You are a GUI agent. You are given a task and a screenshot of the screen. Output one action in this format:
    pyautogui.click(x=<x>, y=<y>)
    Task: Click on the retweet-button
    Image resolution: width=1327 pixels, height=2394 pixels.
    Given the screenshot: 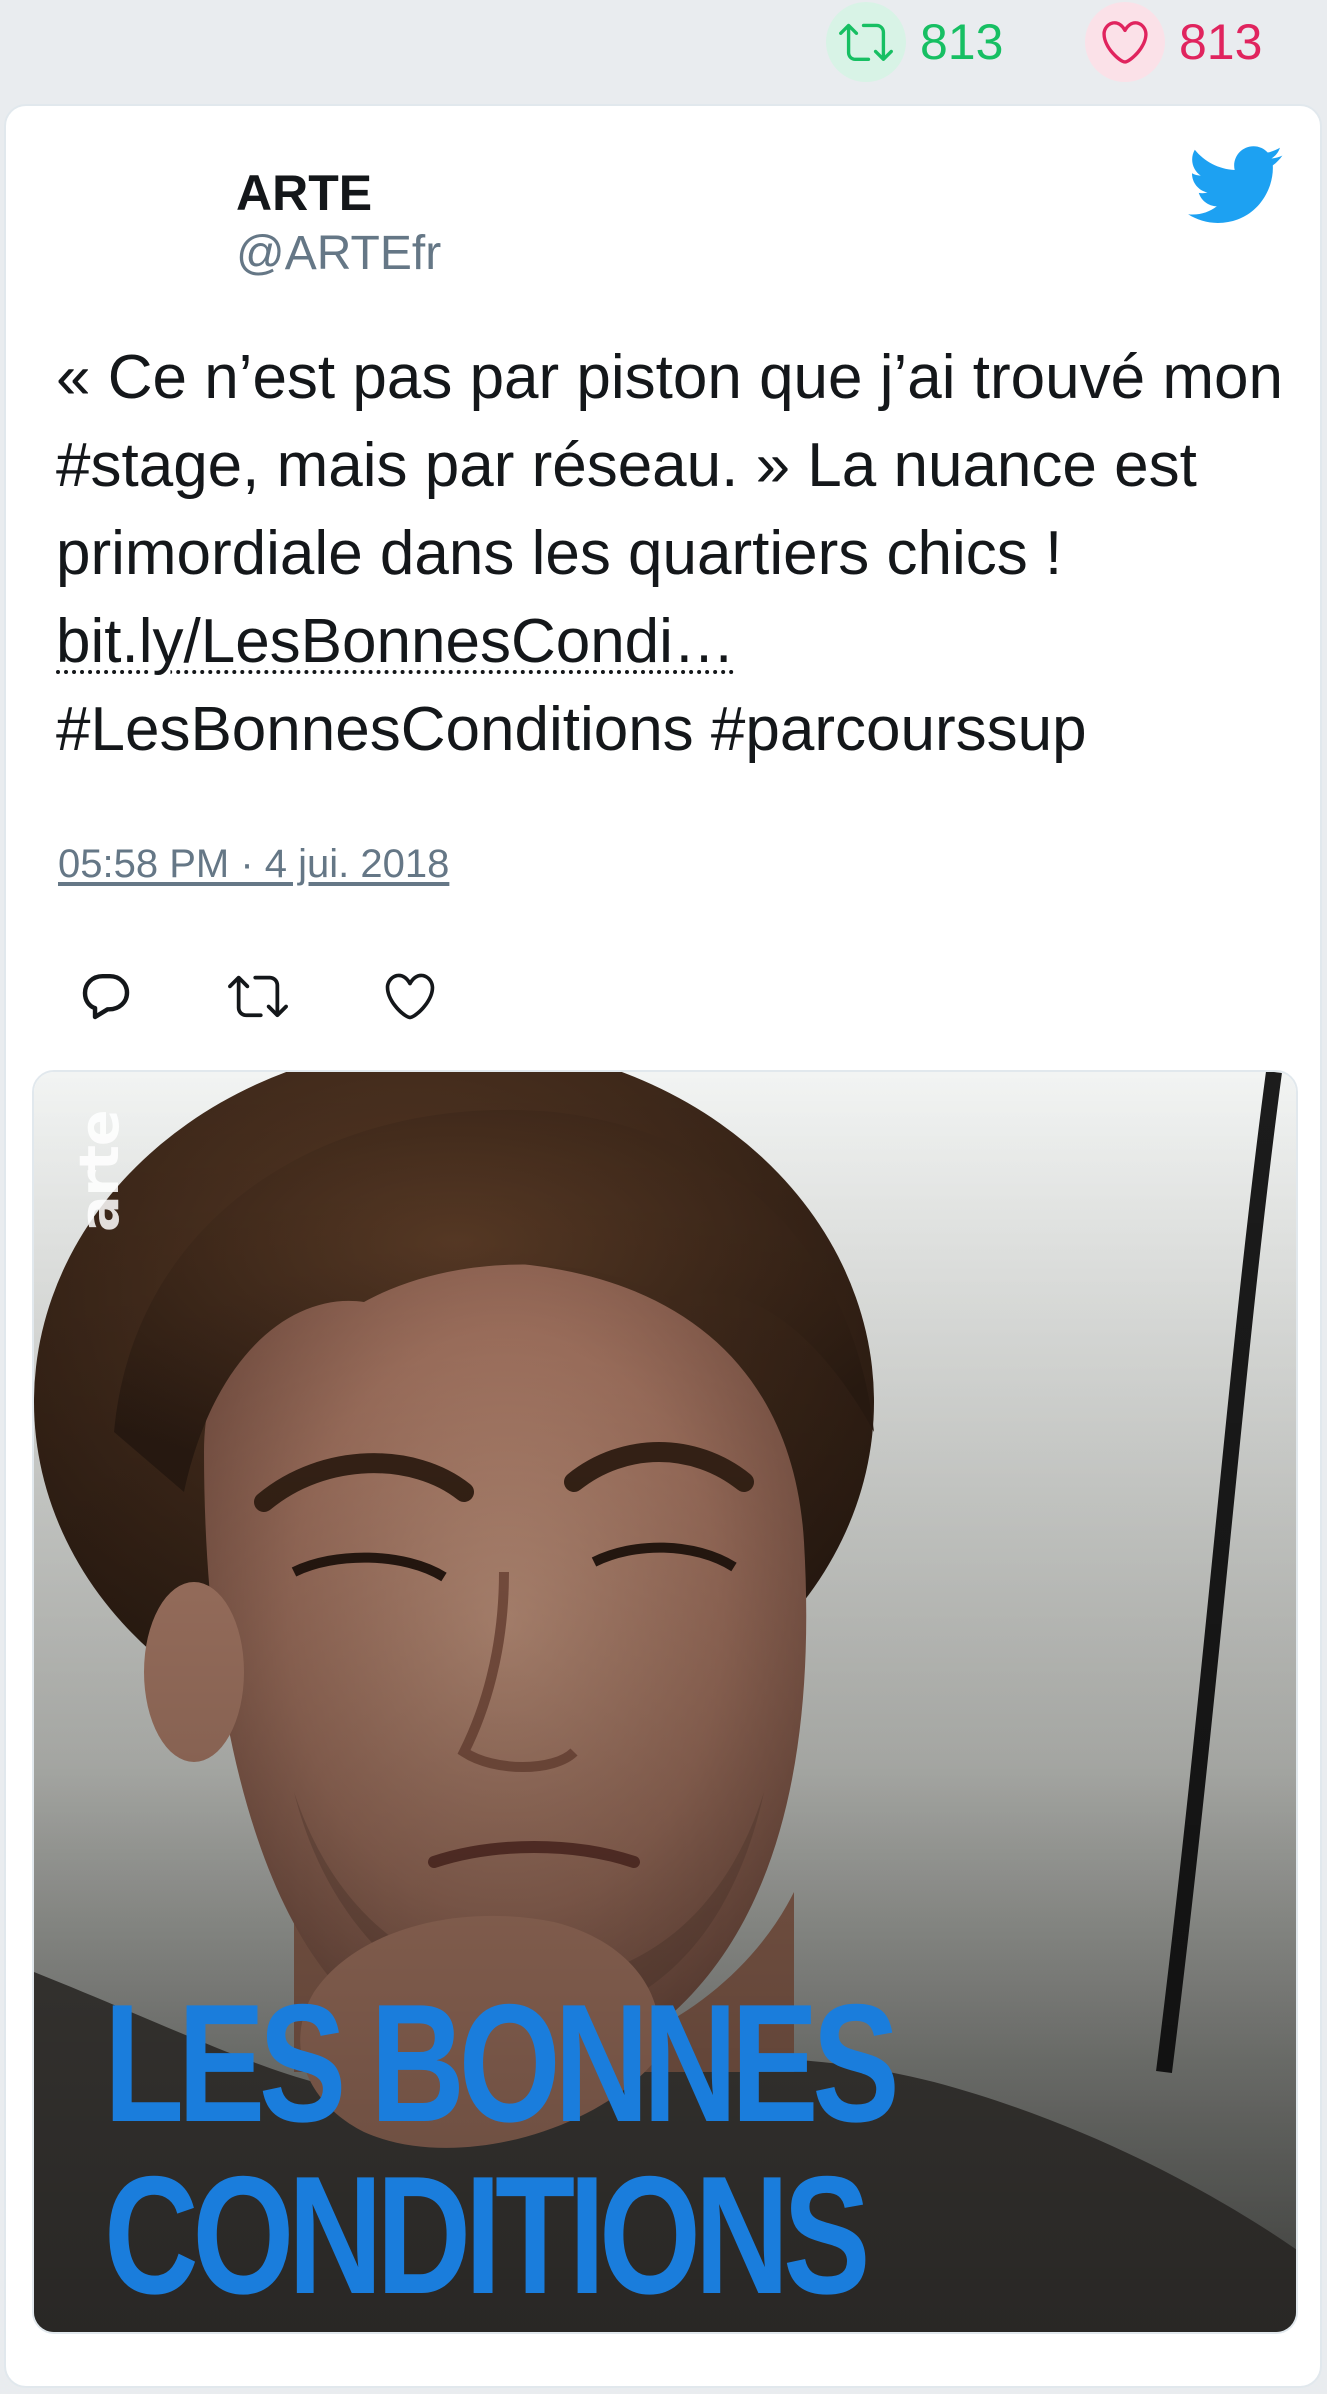 What is the action you would take?
    pyautogui.click(x=258, y=996)
    